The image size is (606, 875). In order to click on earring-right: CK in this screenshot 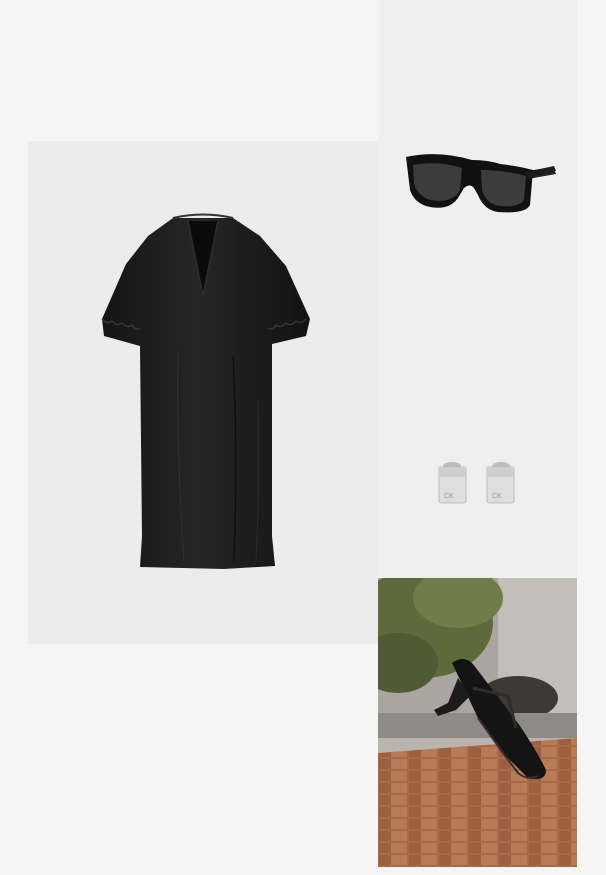, I will do `click(500, 483)`.